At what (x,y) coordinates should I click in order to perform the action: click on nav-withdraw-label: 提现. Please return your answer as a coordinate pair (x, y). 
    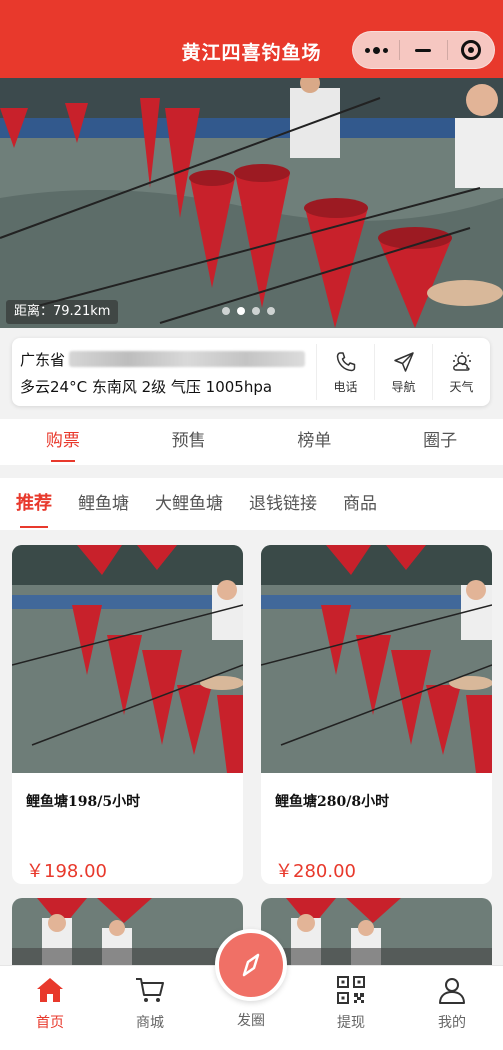
    Looking at the image, I should click on (351, 1023).